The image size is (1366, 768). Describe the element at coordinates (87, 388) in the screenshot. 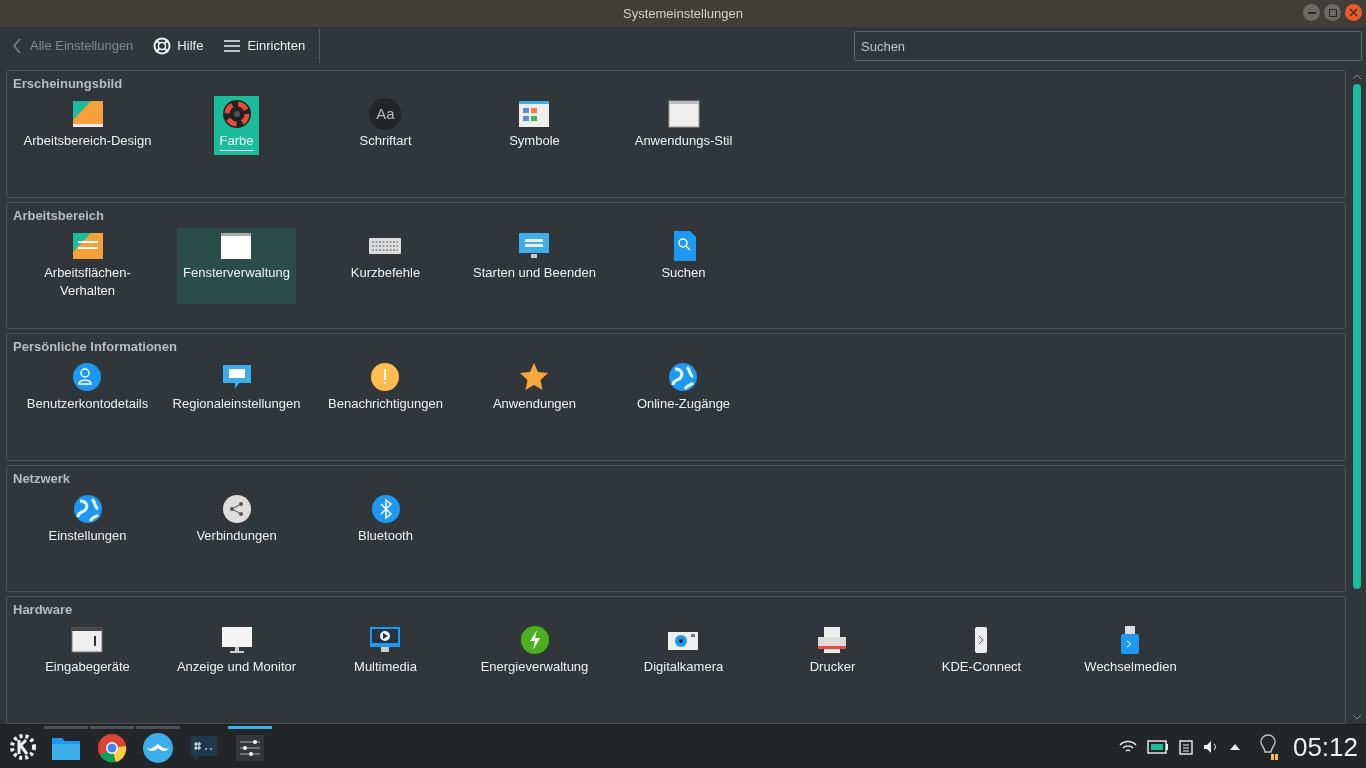

I see `settings-item: Benutzerkontodetails` at that location.